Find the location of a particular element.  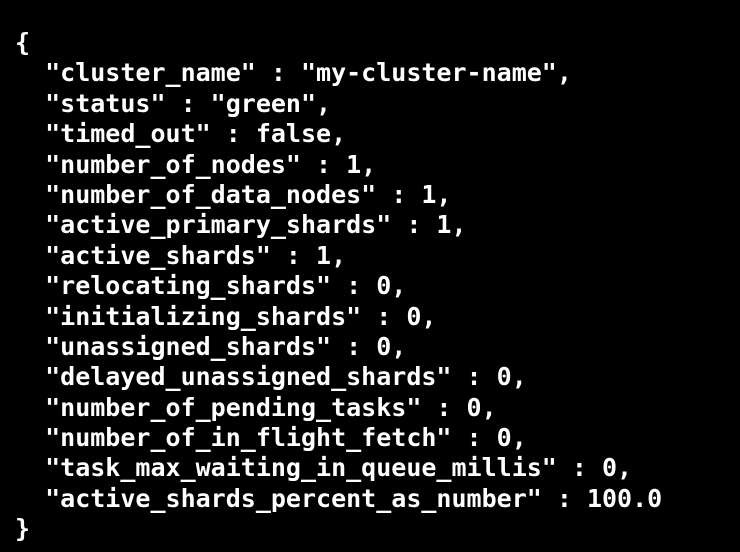

json-line-number-of-nodes: "number_of_nodes" : 1, is located at coordinates (196, 164).